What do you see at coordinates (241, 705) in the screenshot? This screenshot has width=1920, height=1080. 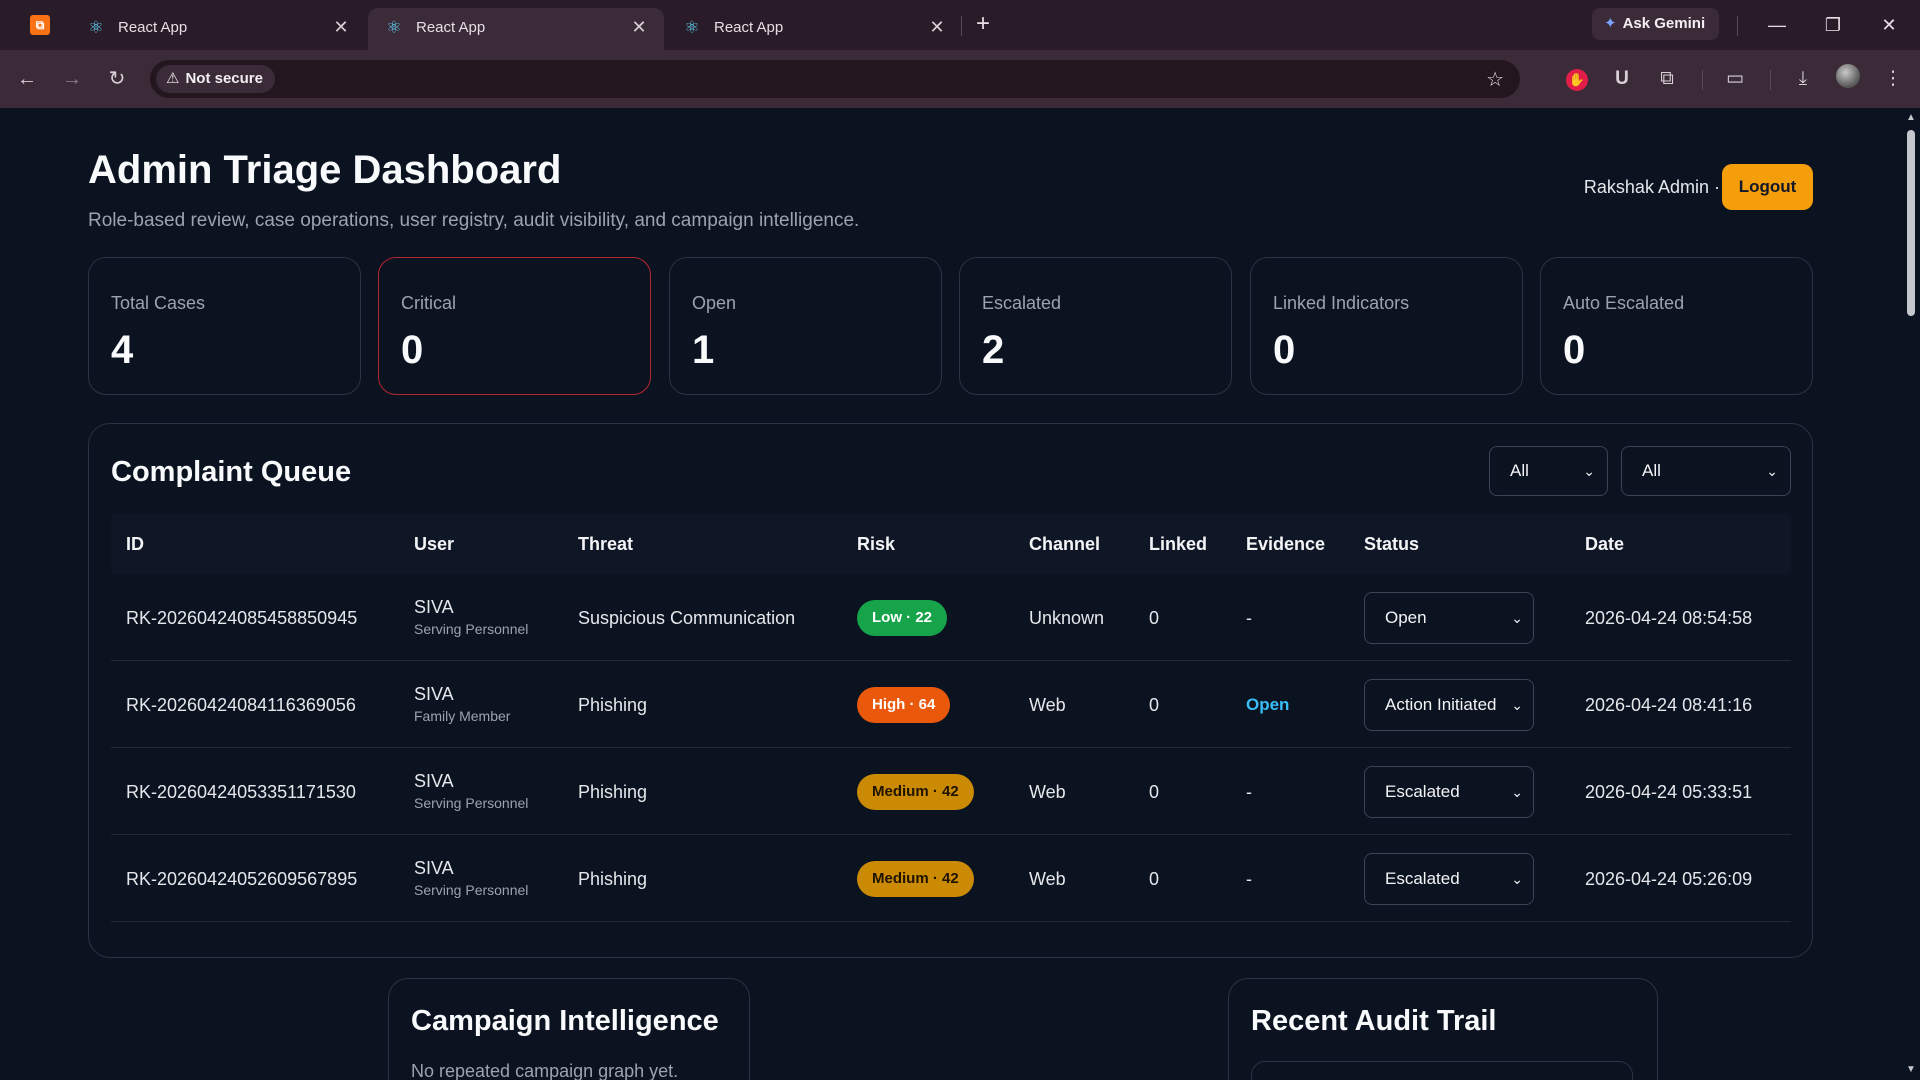 I see `case-id: RK-20260424084116369056` at bounding box center [241, 705].